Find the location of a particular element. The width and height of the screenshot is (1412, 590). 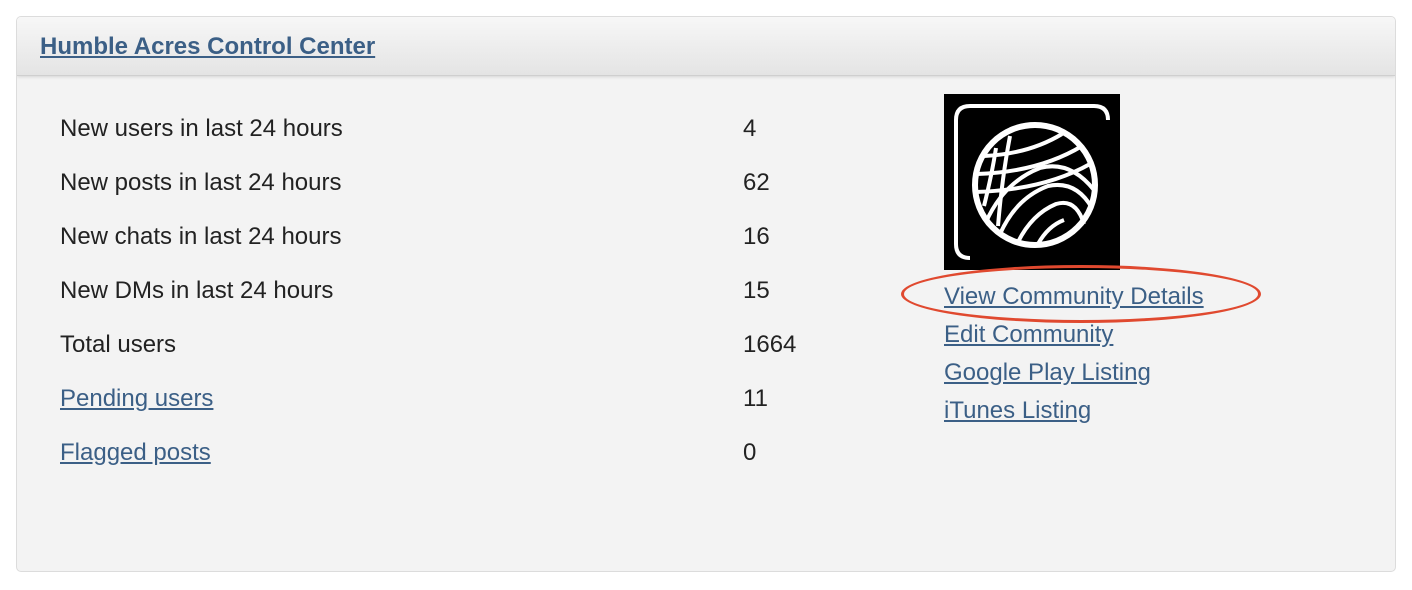

pending-users-link: Pending users is located at coordinates (136, 399).